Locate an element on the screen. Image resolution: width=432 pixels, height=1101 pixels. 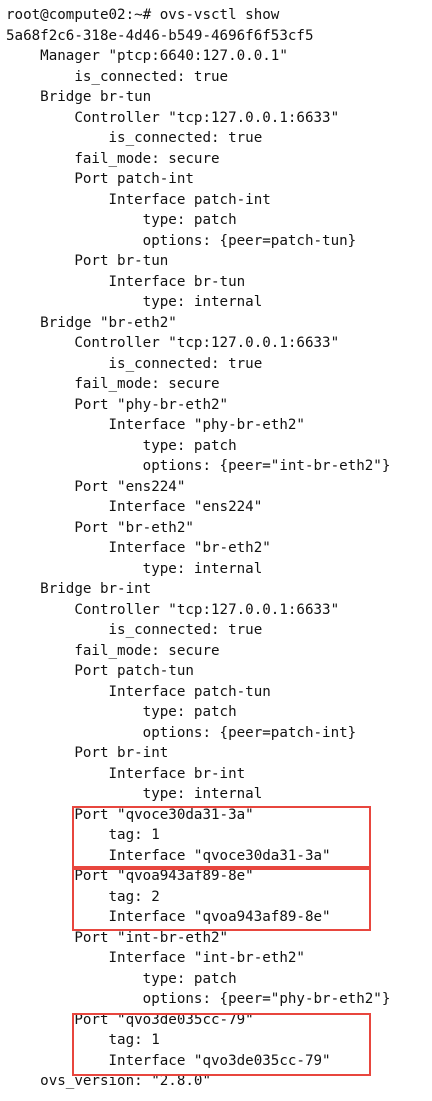
output-line: Port patch-tun is located at coordinates (100, 671).